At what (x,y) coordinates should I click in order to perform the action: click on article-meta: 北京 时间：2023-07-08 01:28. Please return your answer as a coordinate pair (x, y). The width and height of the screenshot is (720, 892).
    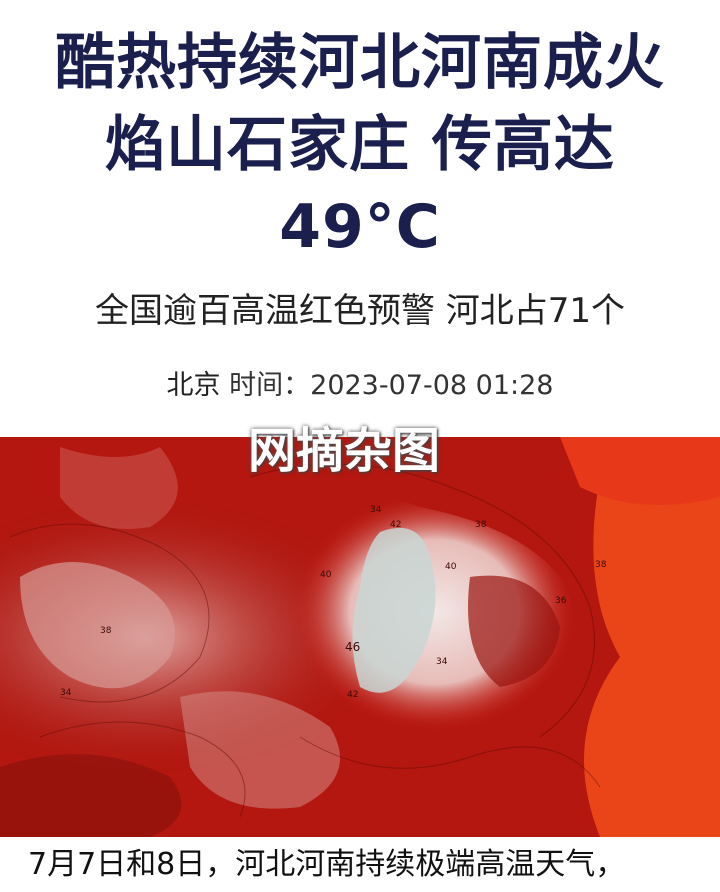
    Looking at the image, I should click on (360, 386).